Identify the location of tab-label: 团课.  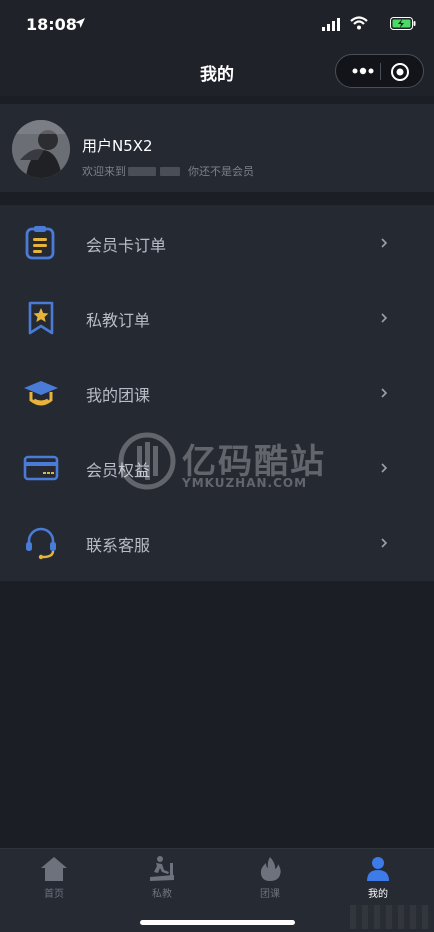
(270, 894).